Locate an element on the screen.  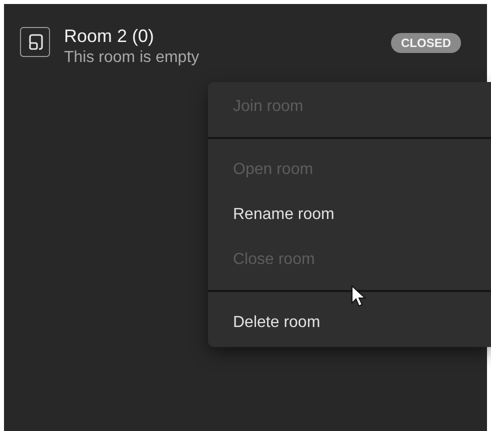
menu-item: Delete room is located at coordinates (349, 322).